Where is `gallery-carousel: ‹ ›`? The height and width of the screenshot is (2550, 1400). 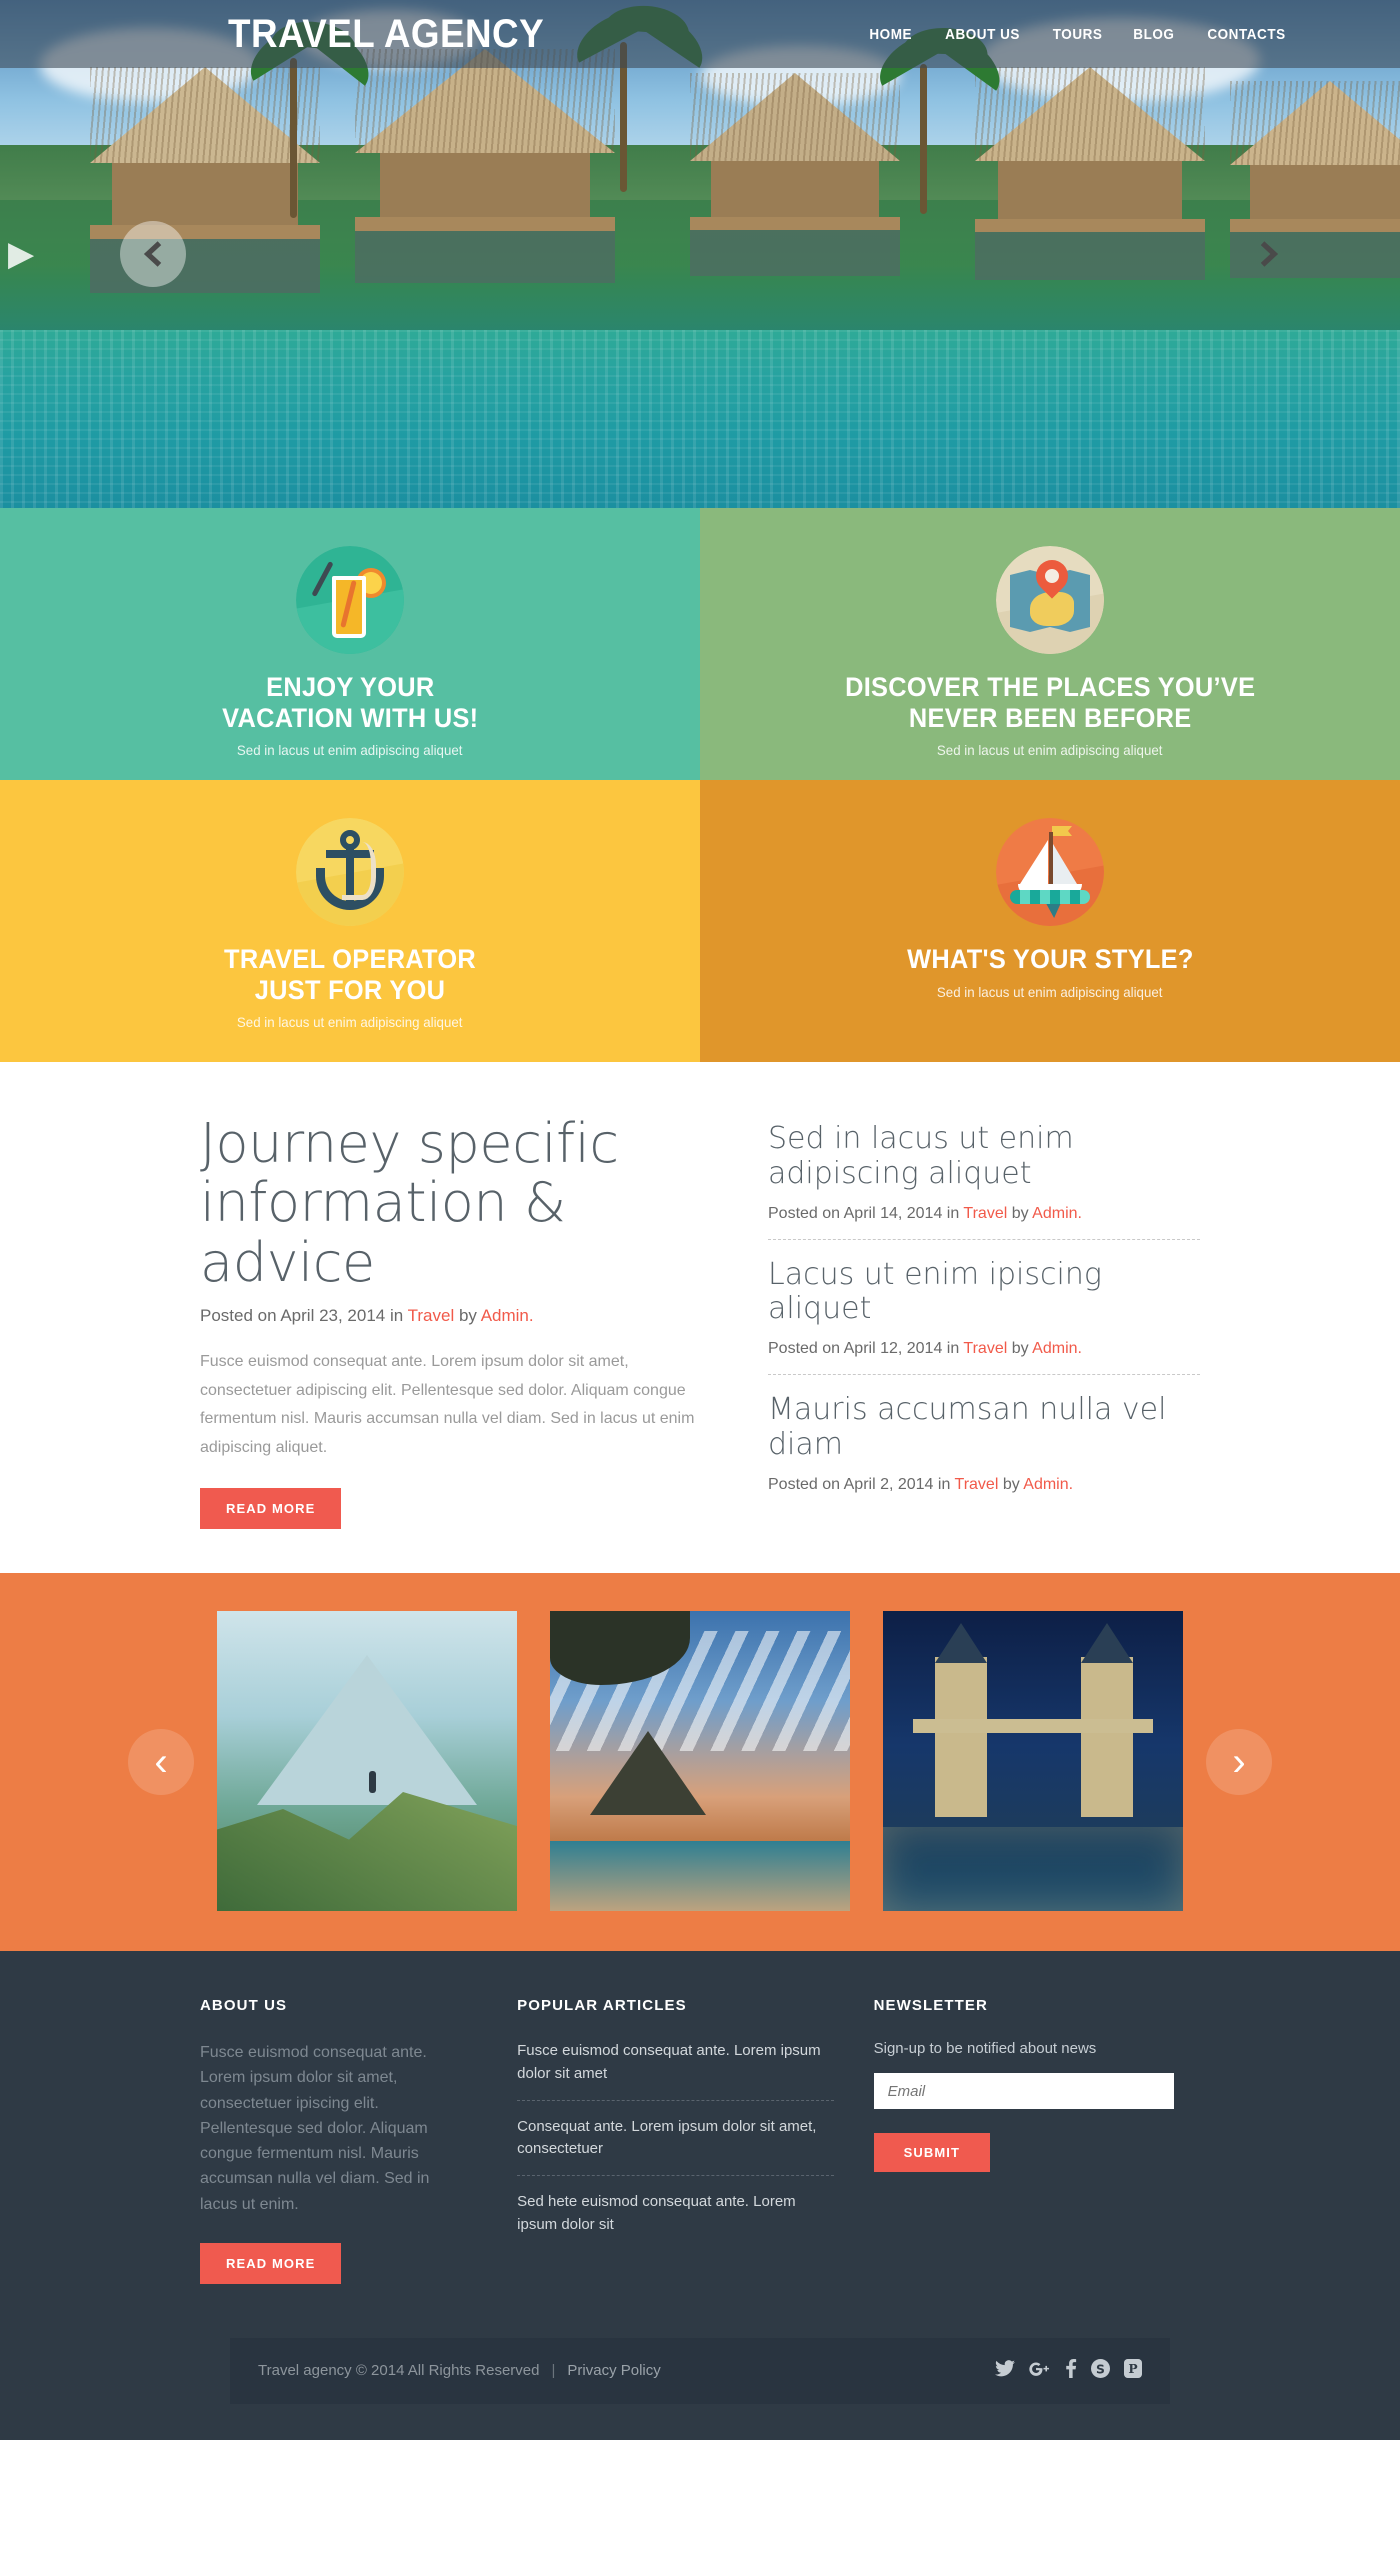
gallery-carousel: ‹ › is located at coordinates (700, 1762).